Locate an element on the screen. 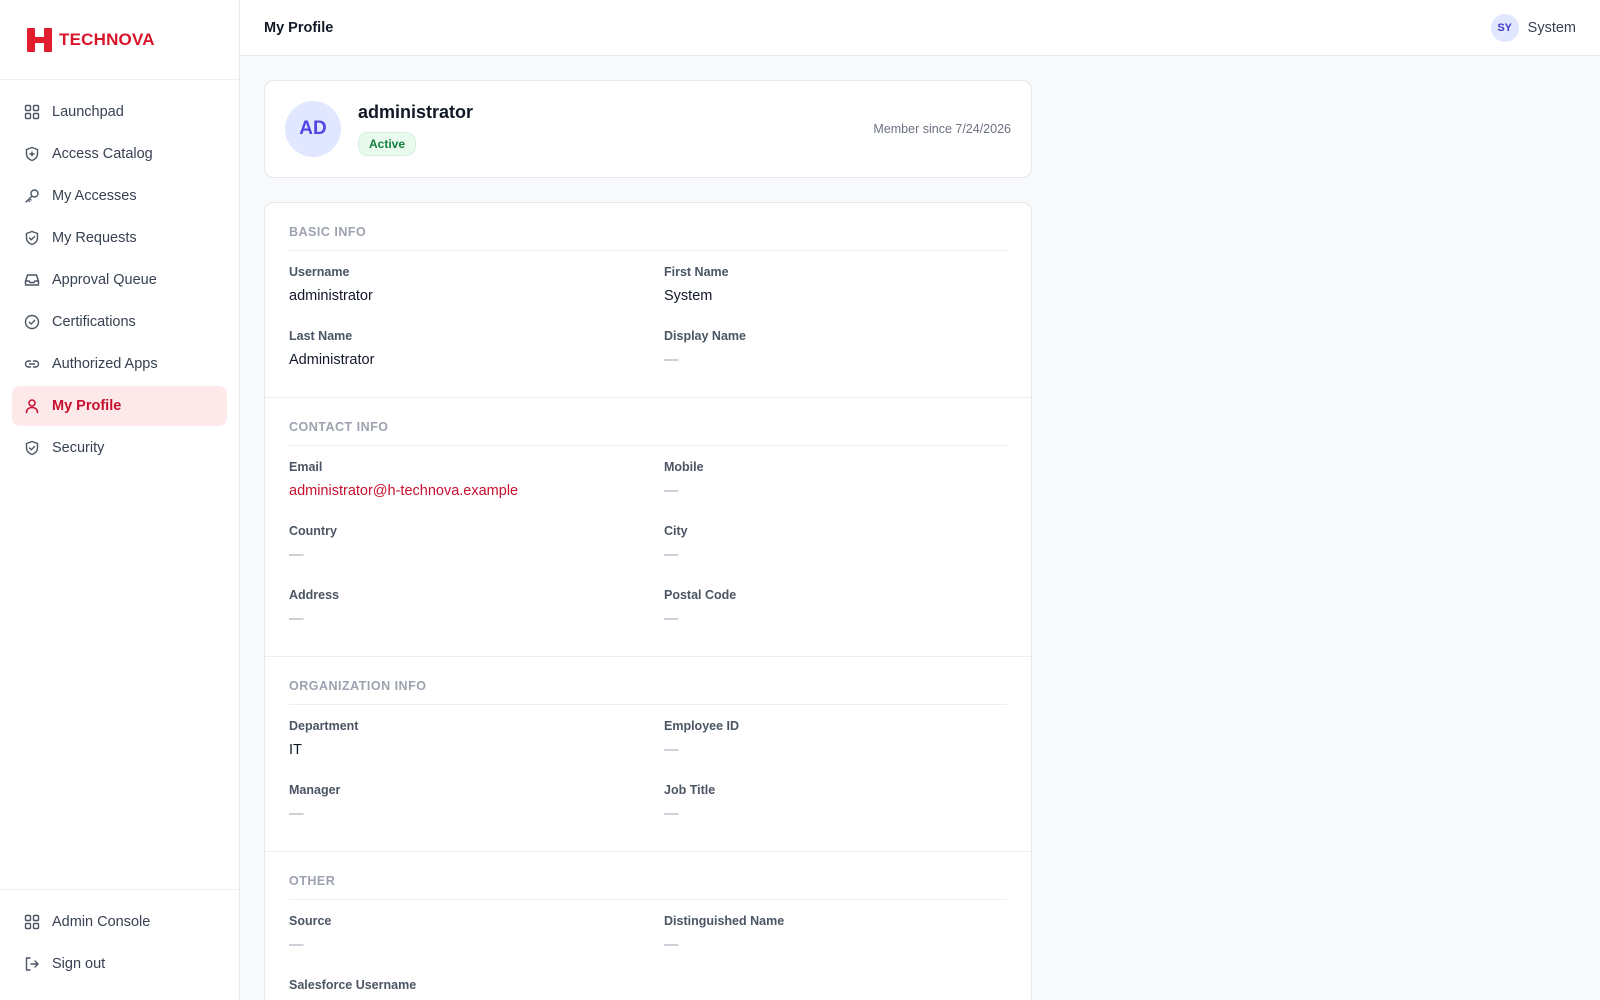  field-value: administrator is located at coordinates (331, 296).